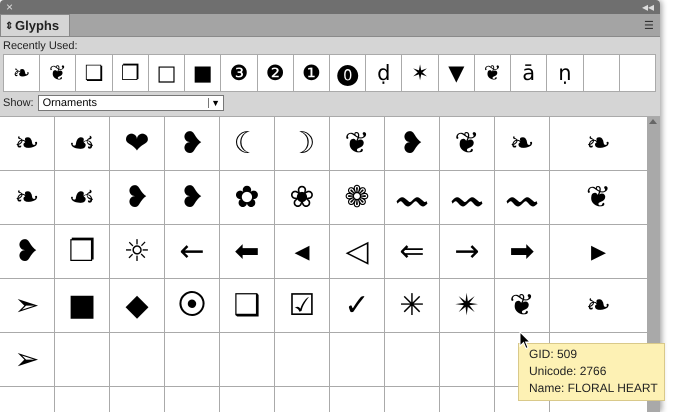 The image size is (691, 412). What do you see at coordinates (18, 103) in the screenshot?
I see `field-label: Show:` at bounding box center [18, 103].